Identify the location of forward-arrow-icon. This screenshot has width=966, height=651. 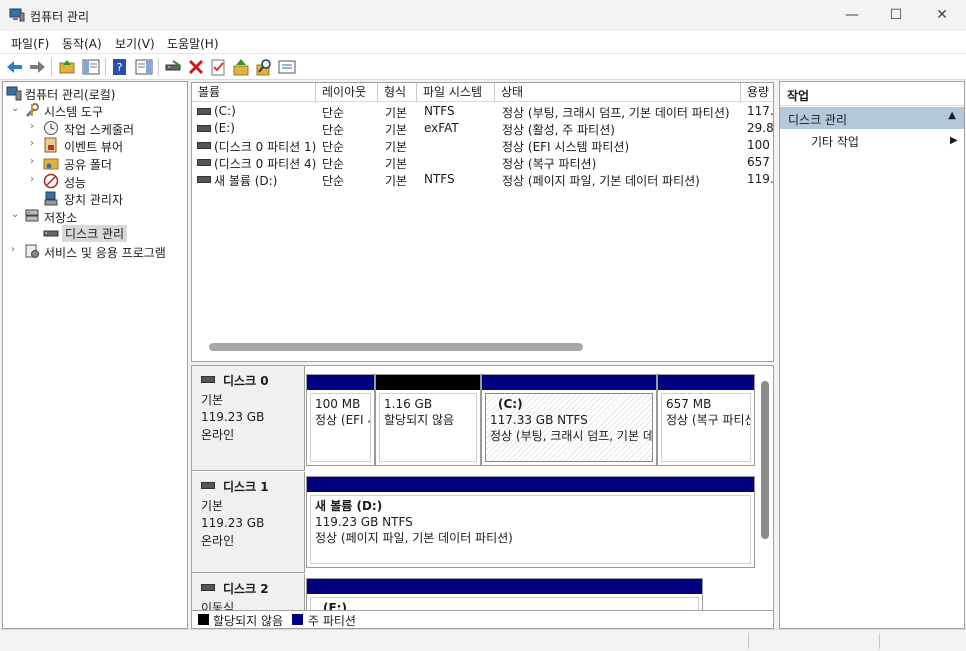
(37, 67).